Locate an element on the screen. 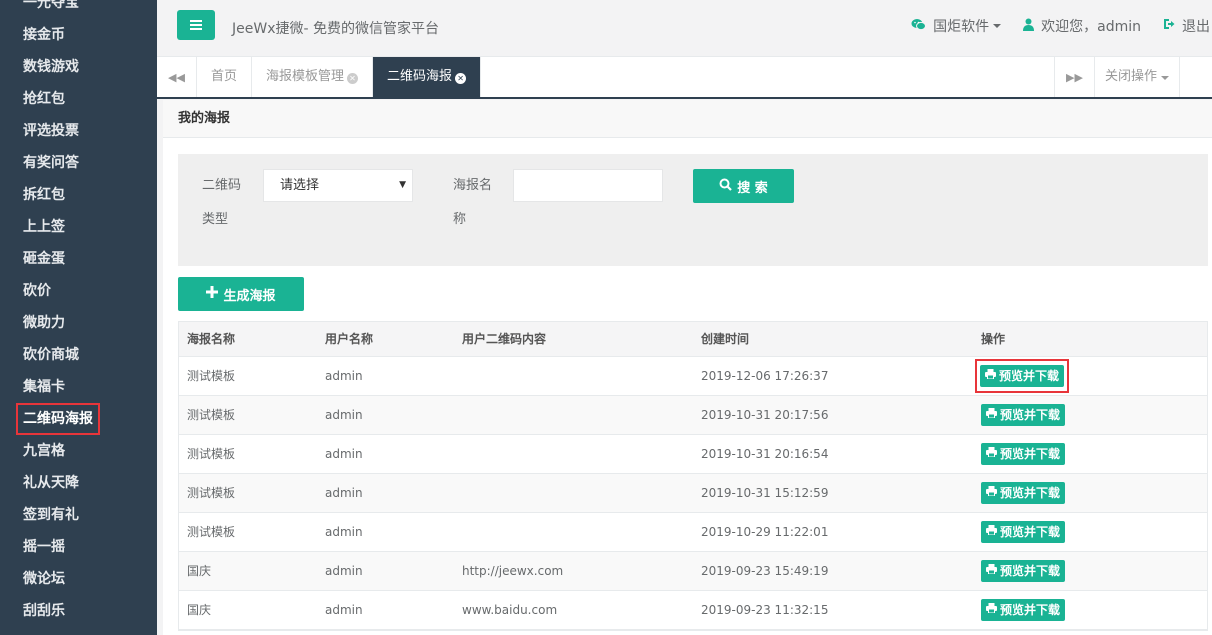  table-row: 测试模板 admin 2019-10-31 20:16:54 预览并下载 is located at coordinates (693, 454).